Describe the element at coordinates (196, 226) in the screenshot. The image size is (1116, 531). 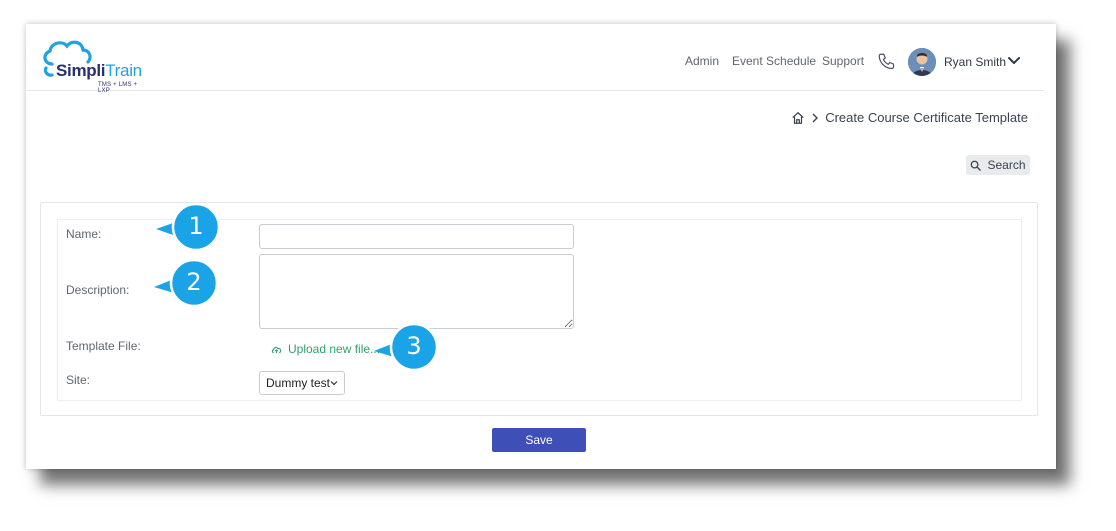
I see `callout-1-number: 1` at that location.